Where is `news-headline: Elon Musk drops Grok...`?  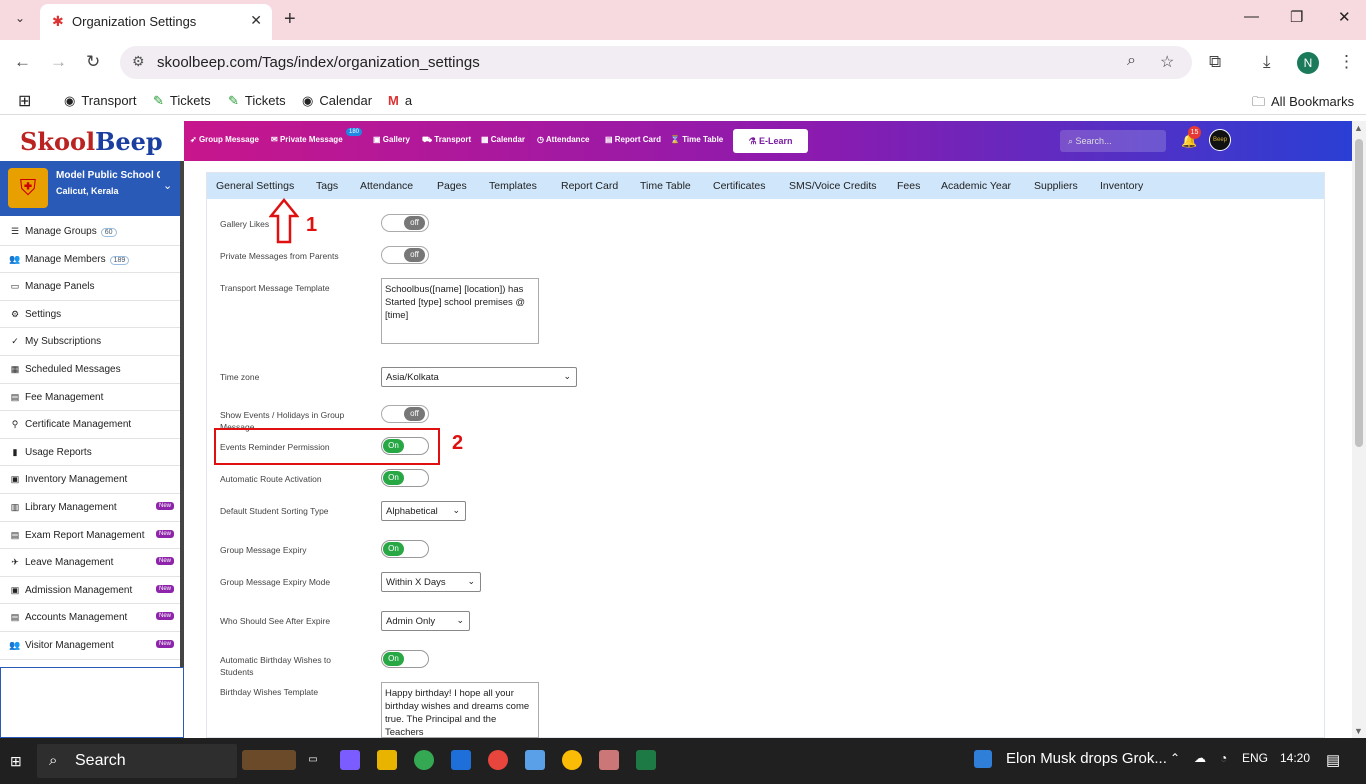
news-headline: Elon Musk drops Grok... is located at coordinates (1086, 758).